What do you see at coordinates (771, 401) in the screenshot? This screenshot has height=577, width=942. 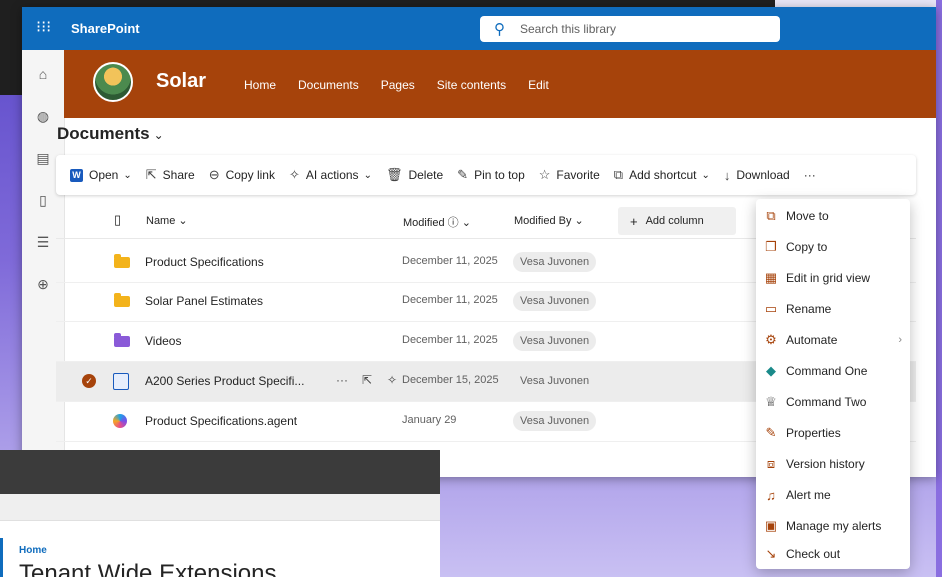 I see `trophy-icon: ♕` at bounding box center [771, 401].